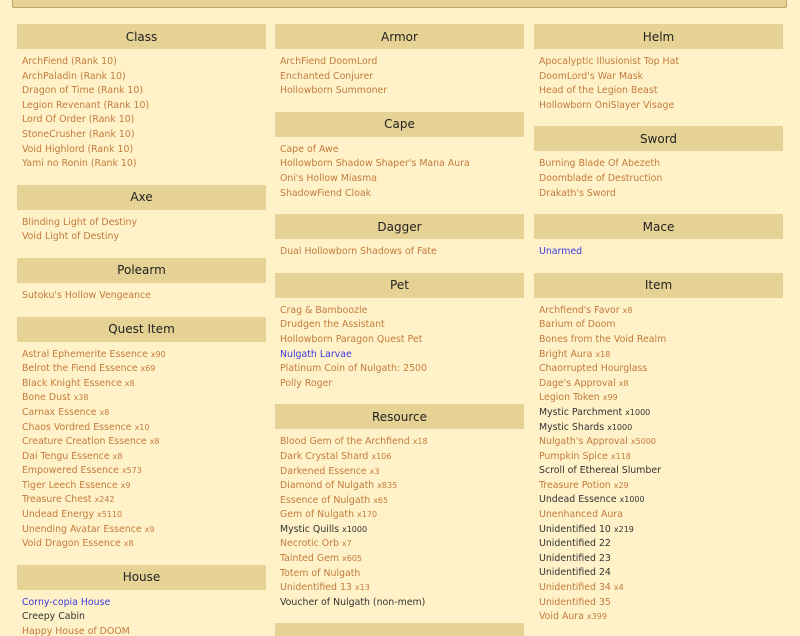 The height and width of the screenshot is (636, 800). I want to click on inventory-item-link: Gem of Nulgath x170, so click(402, 515).